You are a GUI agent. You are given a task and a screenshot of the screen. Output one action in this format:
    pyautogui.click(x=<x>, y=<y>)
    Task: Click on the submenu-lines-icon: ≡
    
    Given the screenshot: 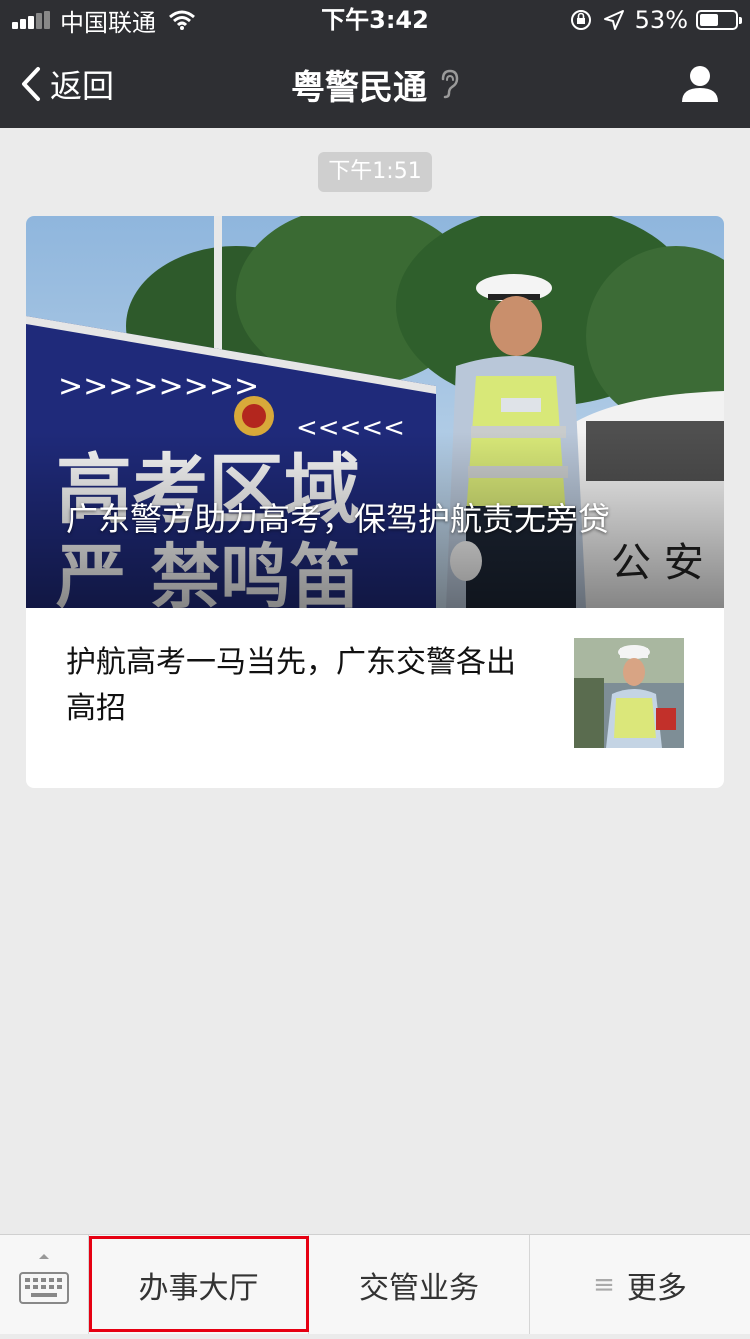 What is the action you would take?
    pyautogui.click(x=604, y=1284)
    